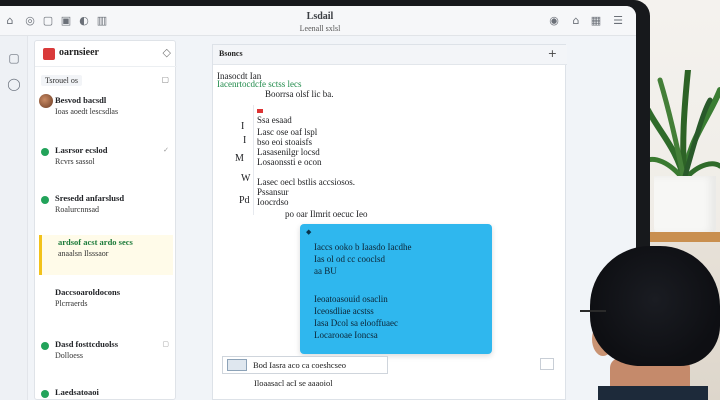  I want to click on side-mark: M, so click(239, 158).